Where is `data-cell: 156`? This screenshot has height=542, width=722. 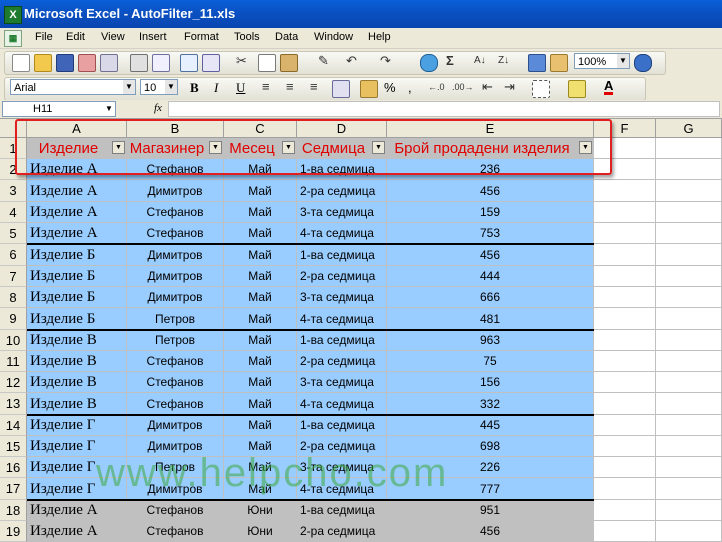
data-cell: 156 is located at coordinates (490, 382).